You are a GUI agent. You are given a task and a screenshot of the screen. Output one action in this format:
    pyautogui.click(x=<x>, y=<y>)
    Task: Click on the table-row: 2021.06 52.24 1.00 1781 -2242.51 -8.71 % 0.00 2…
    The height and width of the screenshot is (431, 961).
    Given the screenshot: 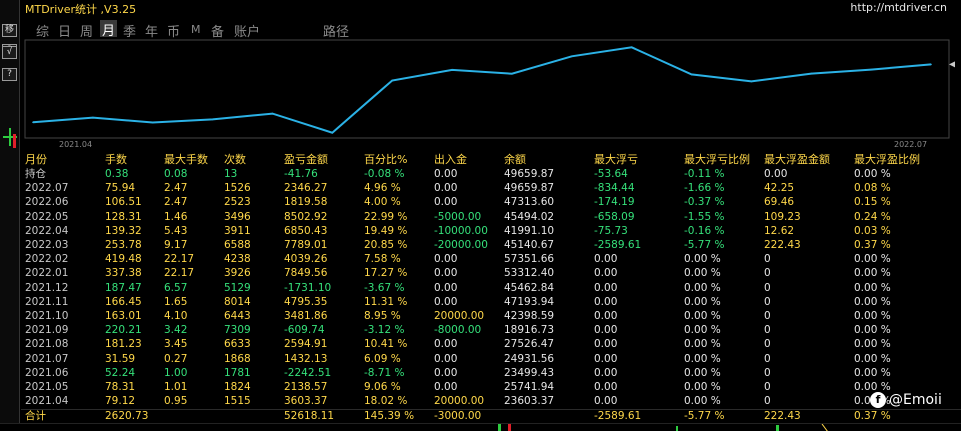 What is the action you would take?
    pyautogui.click(x=491, y=373)
    